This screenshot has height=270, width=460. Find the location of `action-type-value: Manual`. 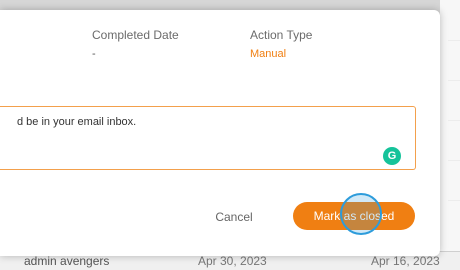

action-type-value: Manual is located at coordinates (268, 54).